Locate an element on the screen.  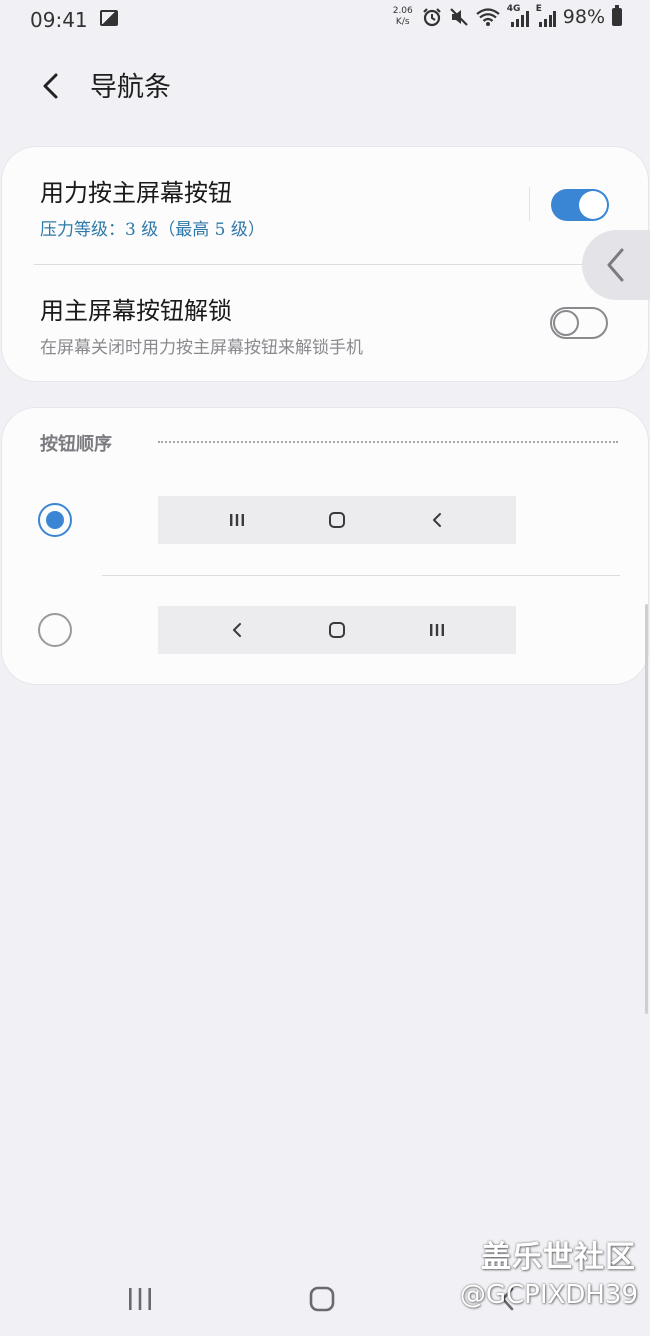
unlock-setting-title: 用主屏幕按钮解锁 is located at coordinates (136, 311).